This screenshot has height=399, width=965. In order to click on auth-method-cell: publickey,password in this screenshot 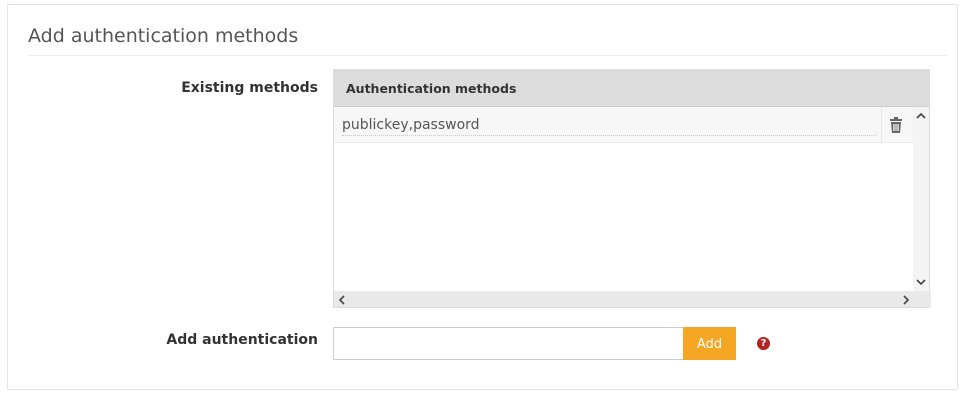, I will do `click(609, 125)`.